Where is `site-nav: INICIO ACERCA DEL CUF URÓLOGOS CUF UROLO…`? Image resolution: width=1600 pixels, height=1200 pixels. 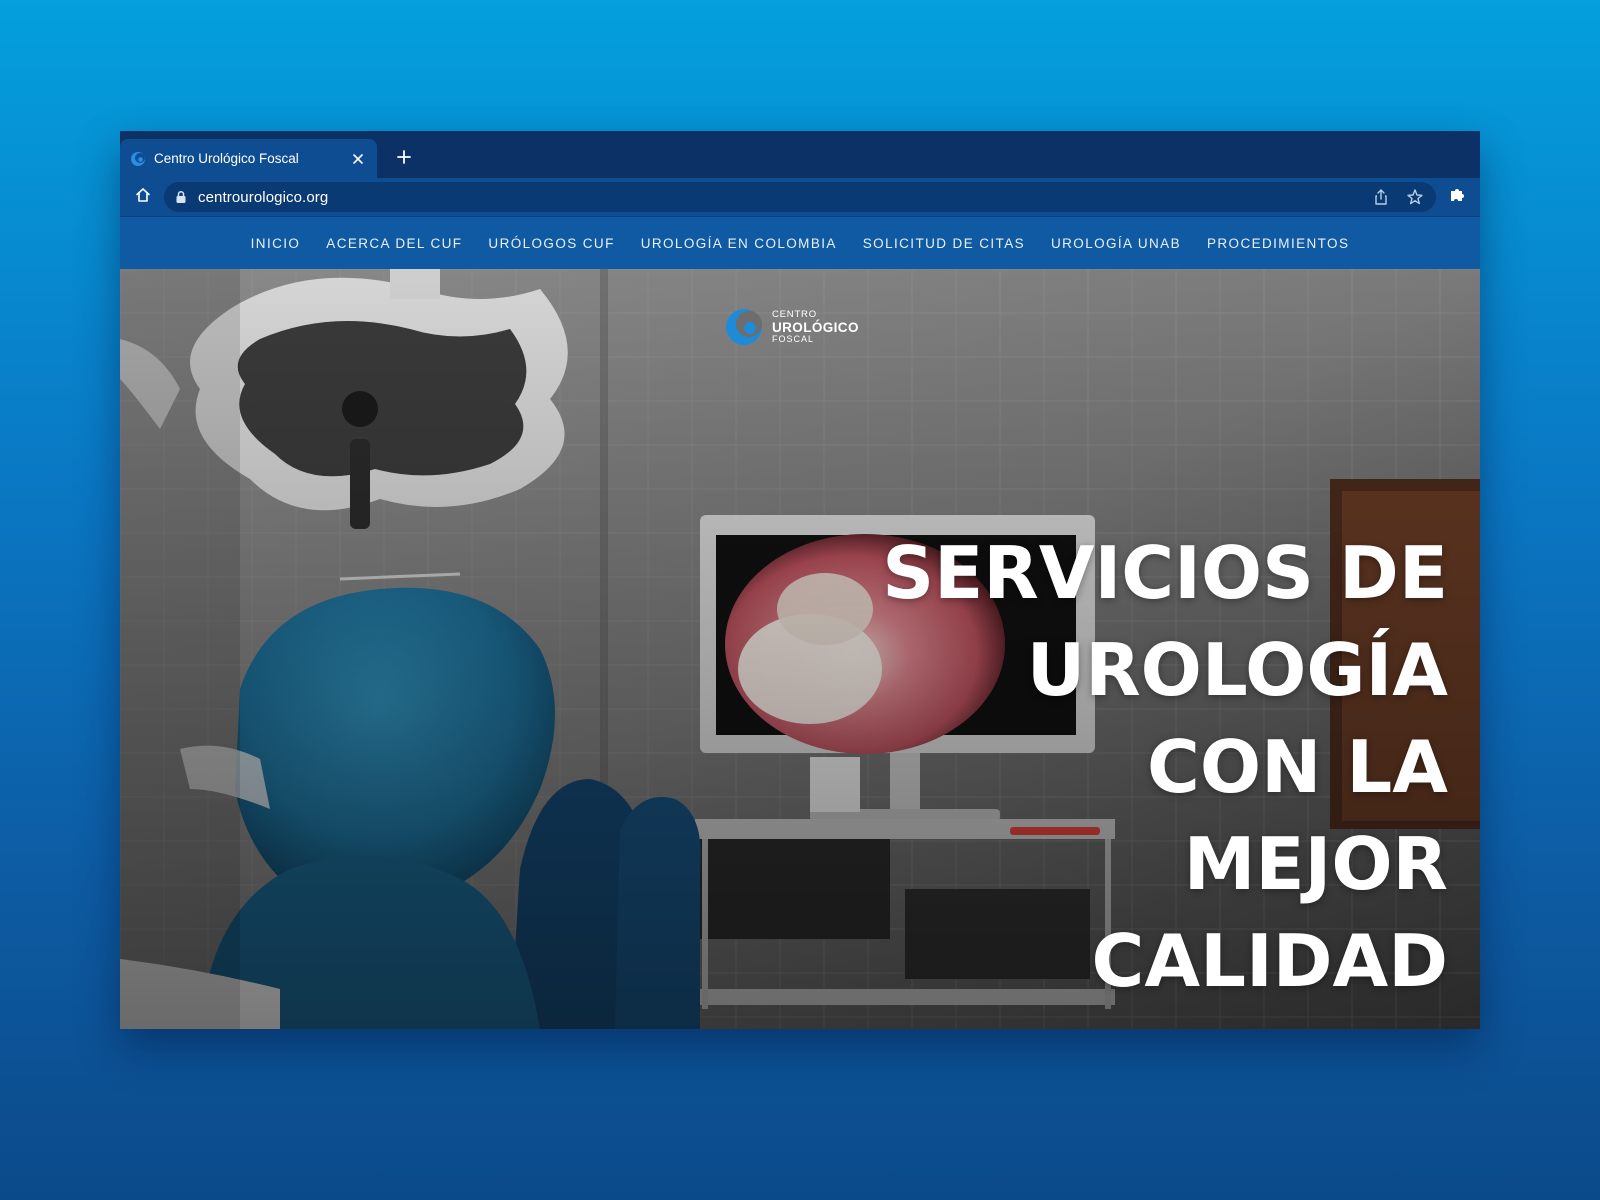 site-nav: INICIO ACERCA DEL CUF URÓLOGOS CUF UROLO… is located at coordinates (800, 243).